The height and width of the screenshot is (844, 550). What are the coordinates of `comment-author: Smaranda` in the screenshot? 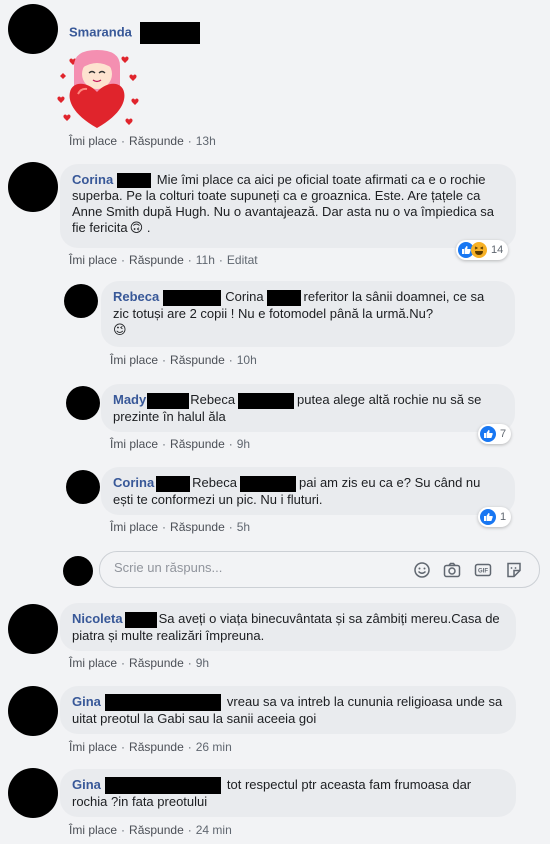 It's located at (134, 33).